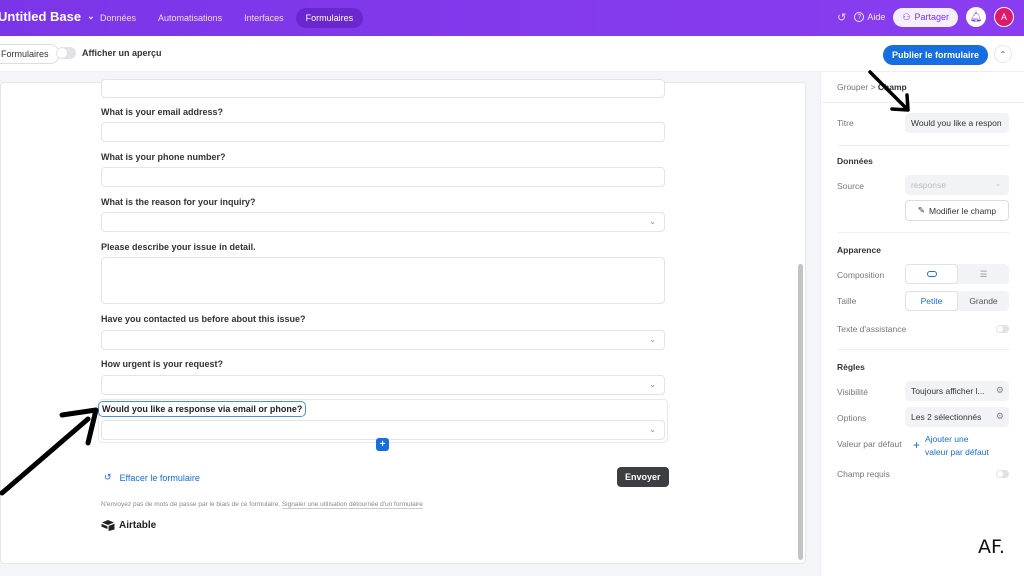 The height and width of the screenshot is (576, 1024). I want to click on share-button: ⚇ Partager, so click(925, 17).